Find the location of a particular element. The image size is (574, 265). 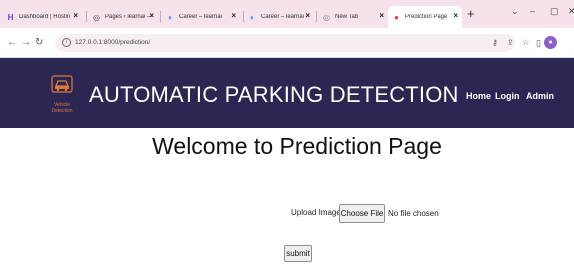

site-title: AUTOMATIC PARKING DETECTION is located at coordinates (274, 94).